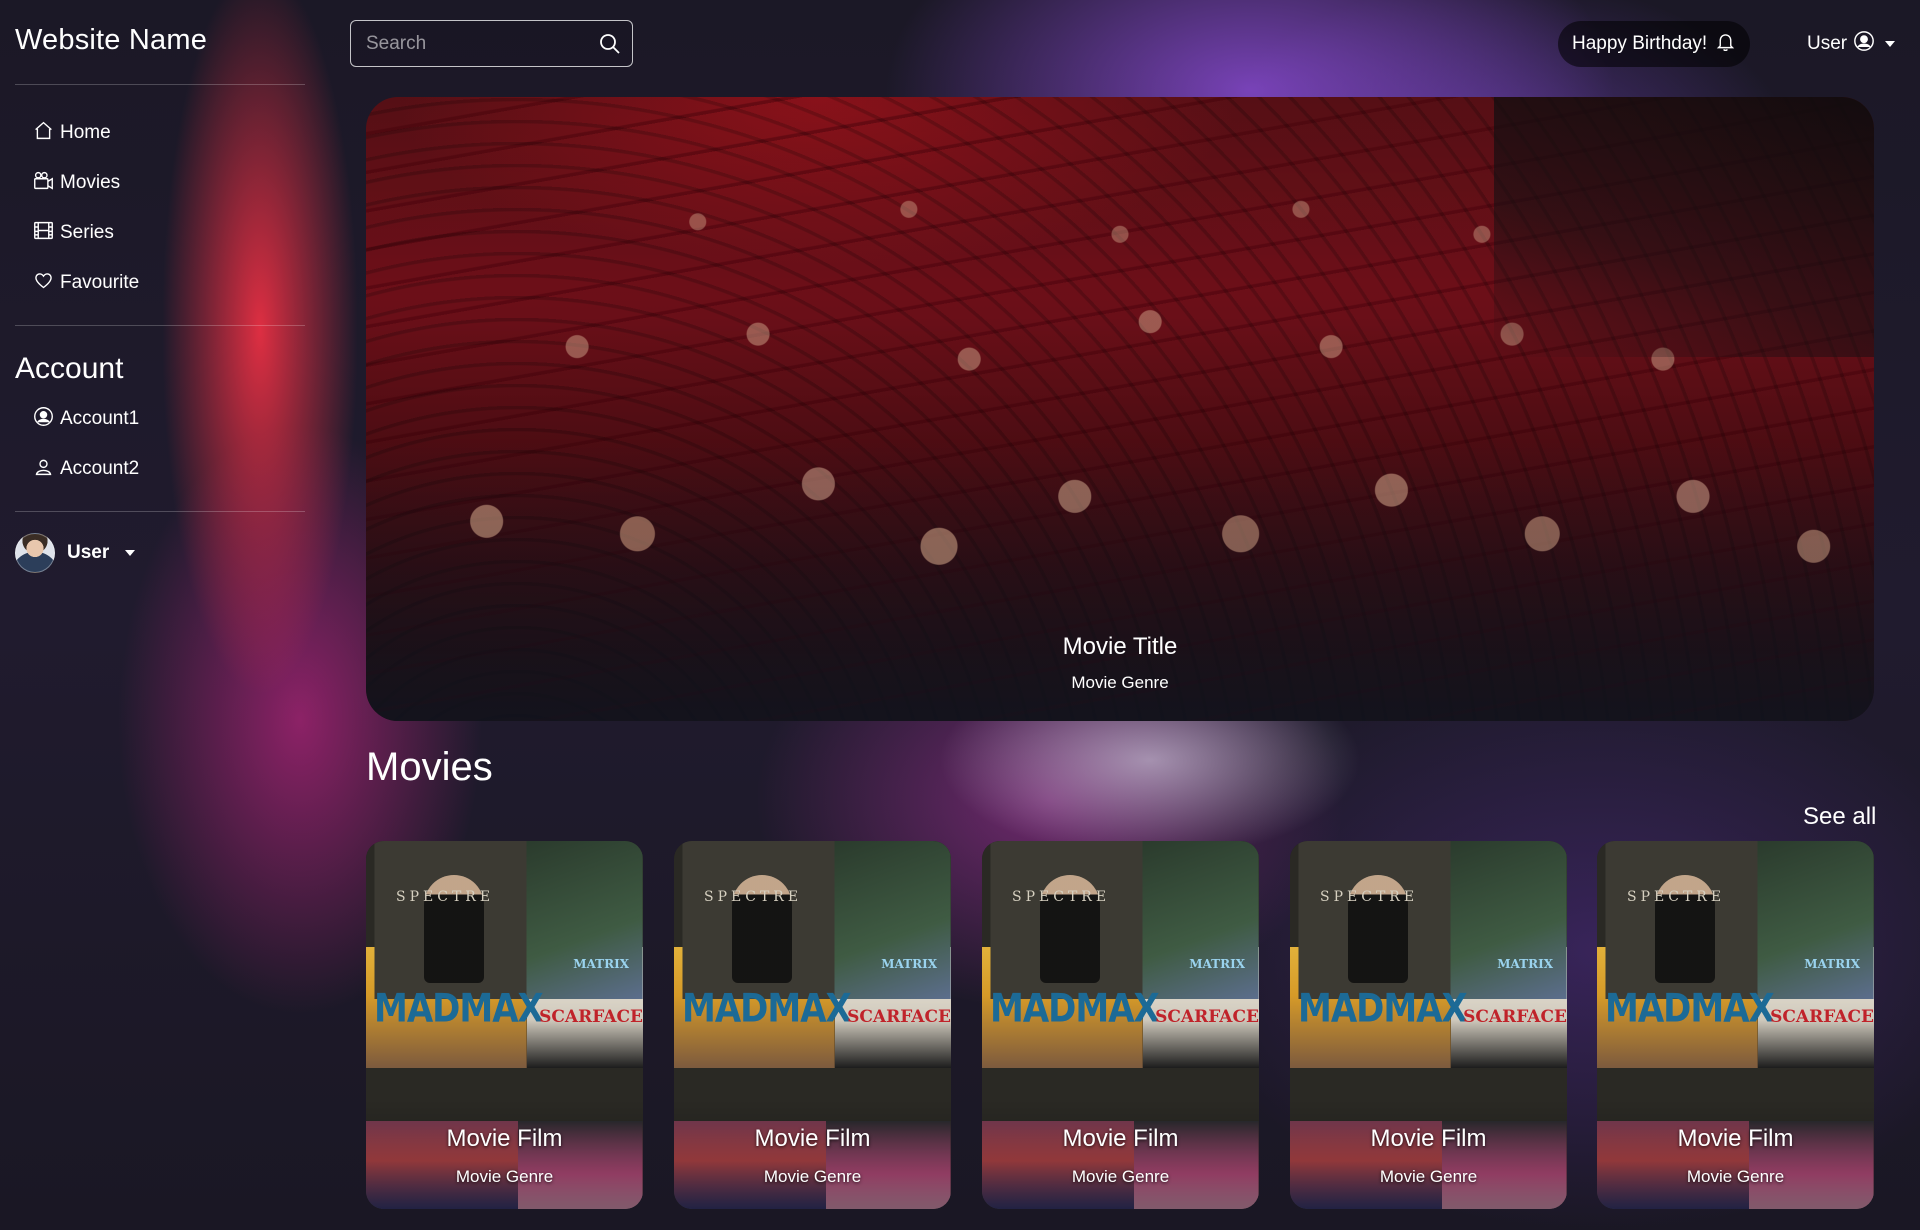 The image size is (1920, 1230). I want to click on notification-pill: Happy Birthday!, so click(1654, 44).